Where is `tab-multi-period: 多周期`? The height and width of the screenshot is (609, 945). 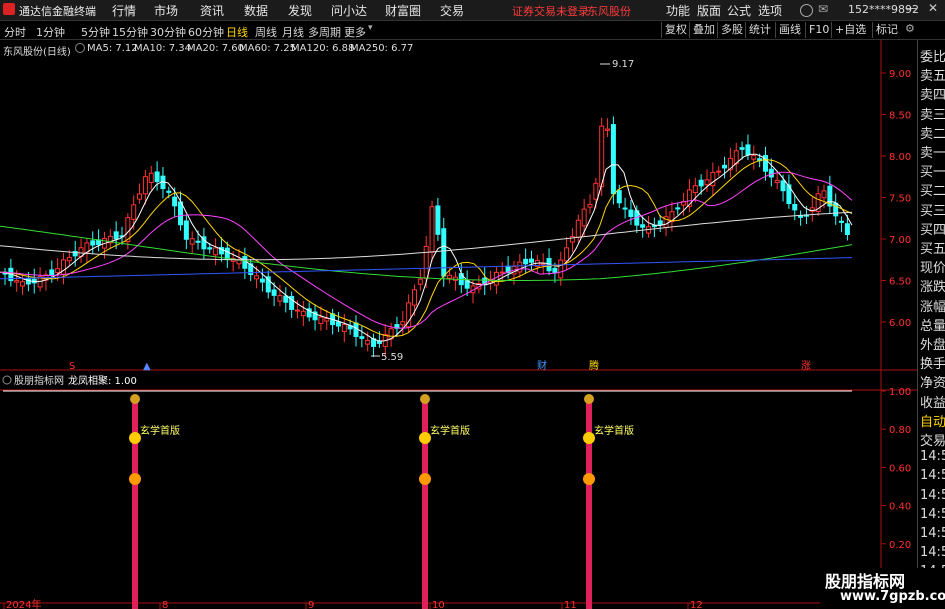
tab-multi-period: 多周期 is located at coordinates (324, 32).